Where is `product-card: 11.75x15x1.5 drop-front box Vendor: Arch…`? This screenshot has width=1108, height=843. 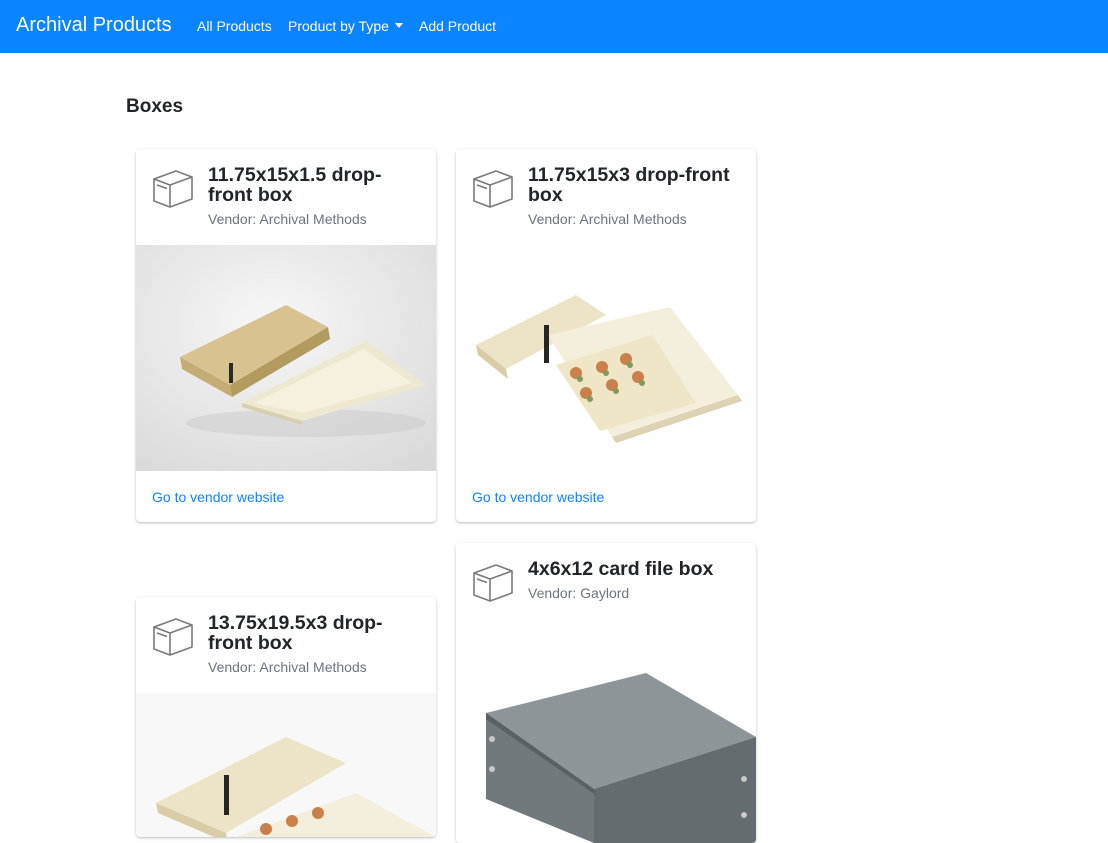 product-card: 11.75x15x1.5 drop-front box Vendor: Arch… is located at coordinates (286, 335).